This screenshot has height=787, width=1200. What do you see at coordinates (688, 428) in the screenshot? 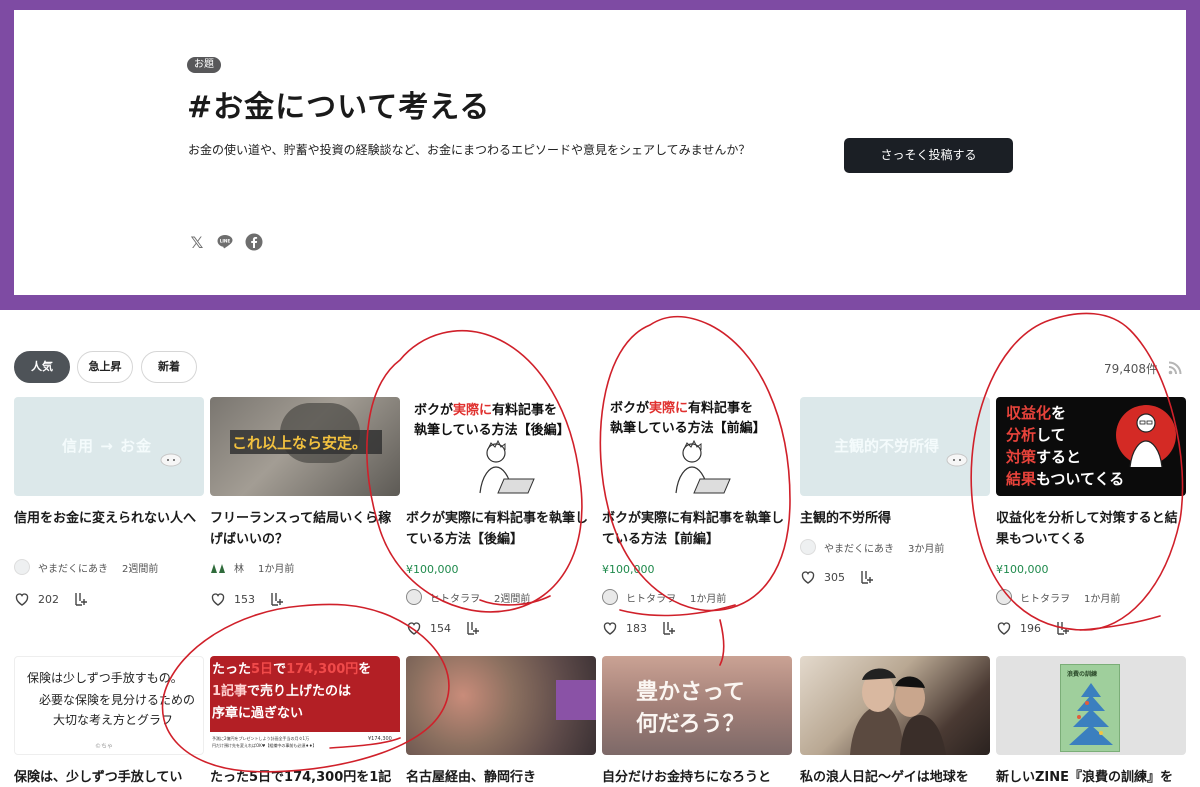
I see `thumbnail-text: 執筆している方法【前編】` at bounding box center [688, 428].